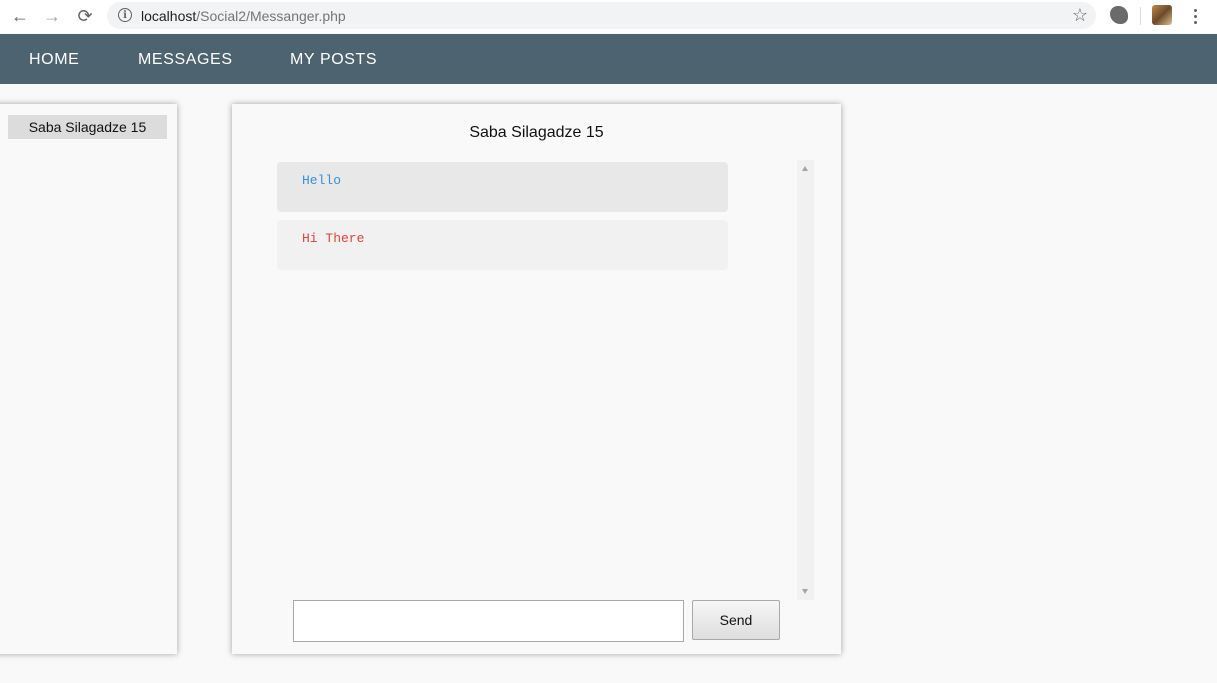 The height and width of the screenshot is (683, 1217). I want to click on scroll-down-arrow-icon, so click(805, 591).